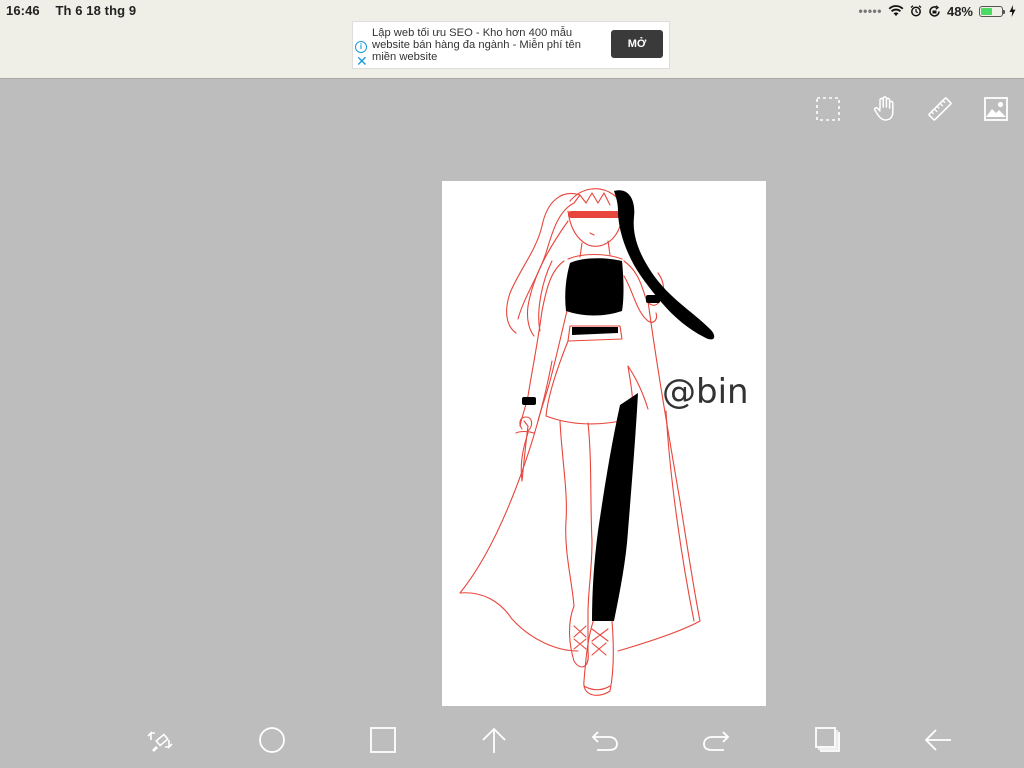 The image size is (1024, 768). I want to click on back-arrow-icon, so click(938, 740).